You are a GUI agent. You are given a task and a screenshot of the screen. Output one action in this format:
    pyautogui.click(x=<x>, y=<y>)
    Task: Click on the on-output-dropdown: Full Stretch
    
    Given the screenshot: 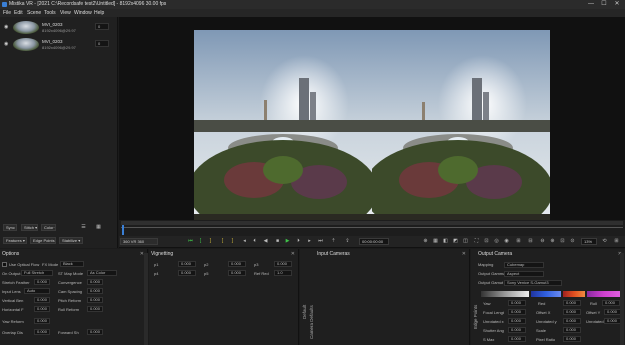 What is the action you would take?
    pyautogui.click(x=37, y=273)
    